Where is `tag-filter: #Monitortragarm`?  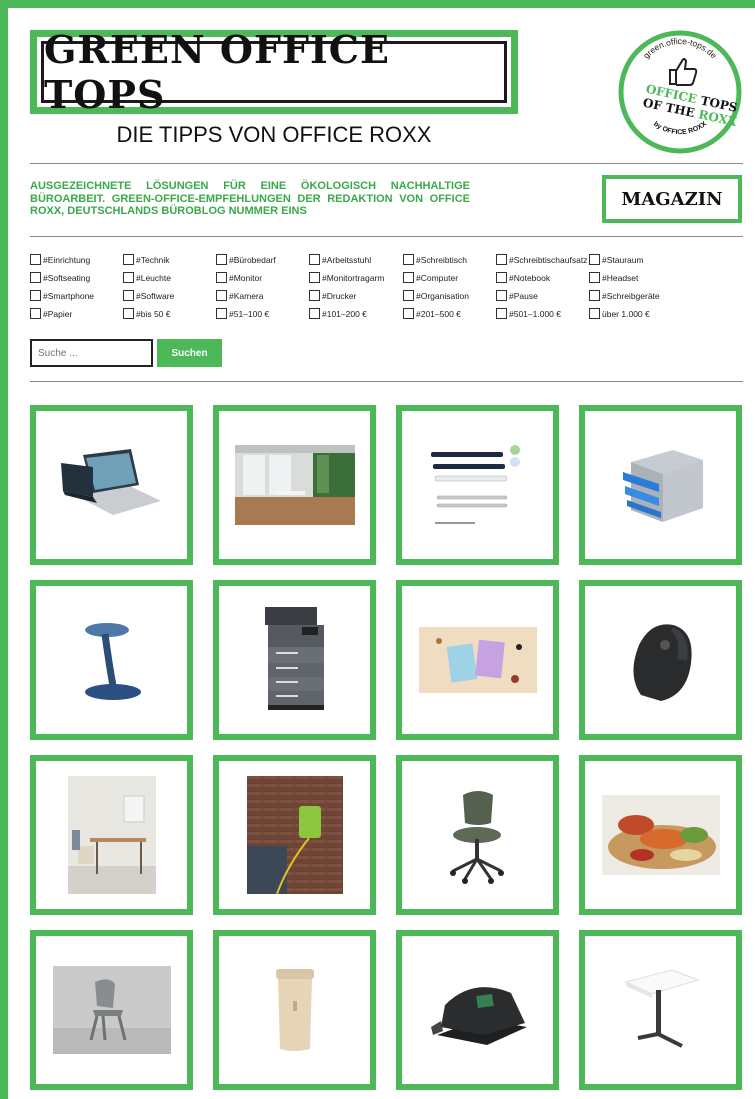 tag-filter: #Monitortragarm is located at coordinates (356, 277).